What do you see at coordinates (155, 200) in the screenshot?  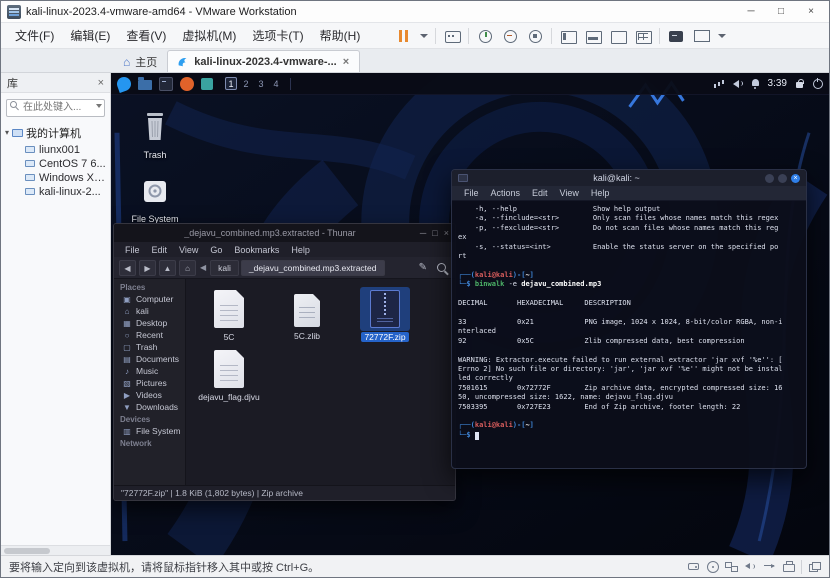 I see `desktop-icon-file-system: File System` at bounding box center [155, 200].